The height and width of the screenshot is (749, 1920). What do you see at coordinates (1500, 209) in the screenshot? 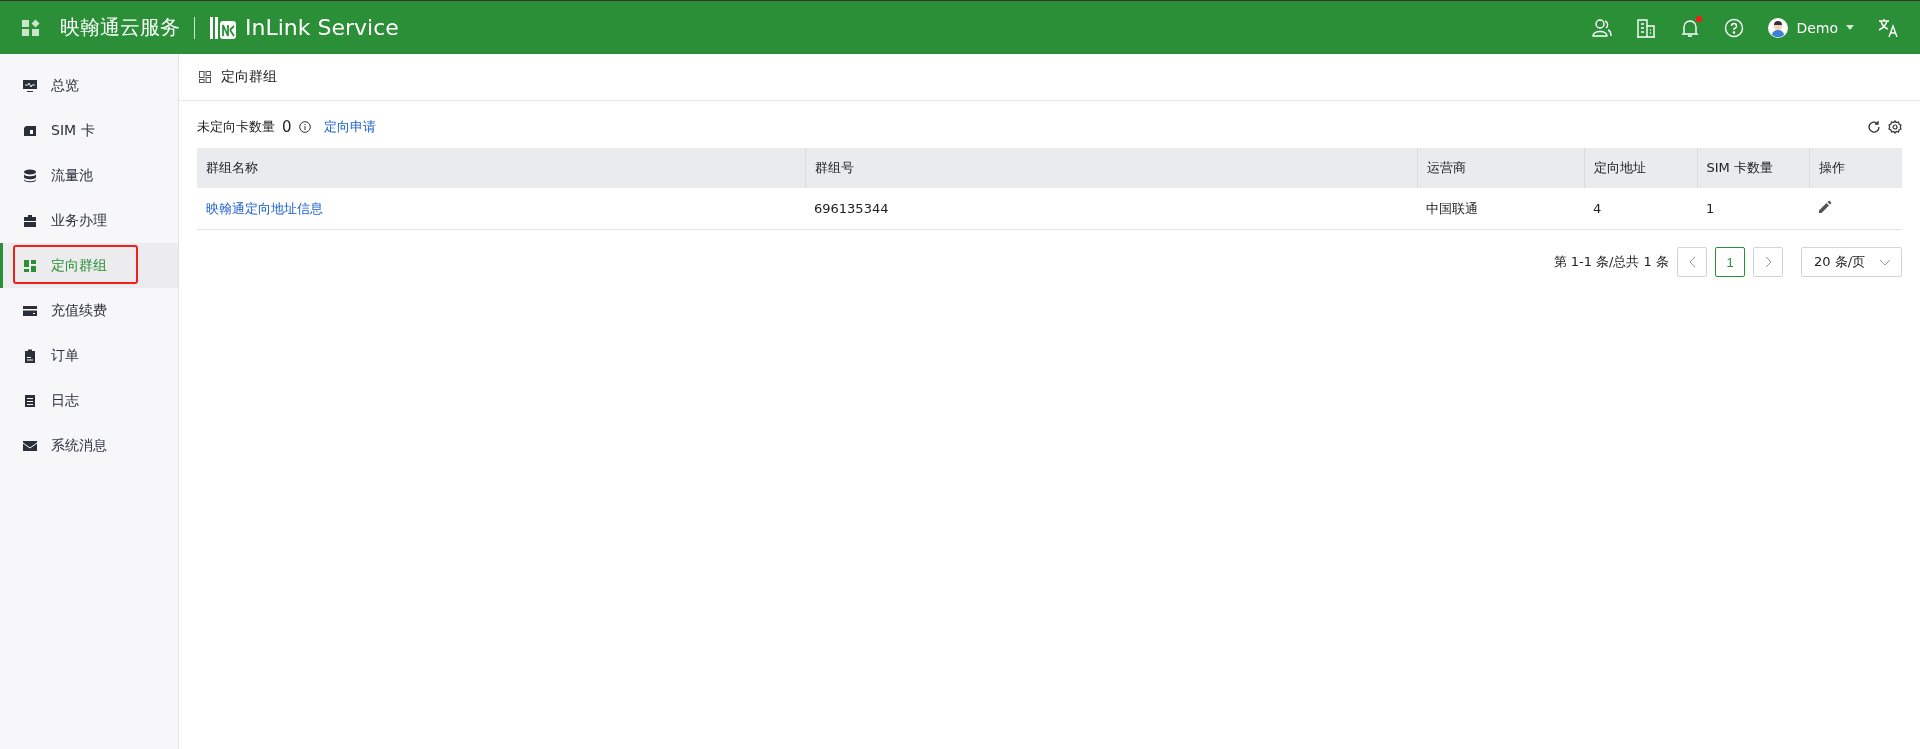
I see `table-cell: 中国联通` at bounding box center [1500, 209].